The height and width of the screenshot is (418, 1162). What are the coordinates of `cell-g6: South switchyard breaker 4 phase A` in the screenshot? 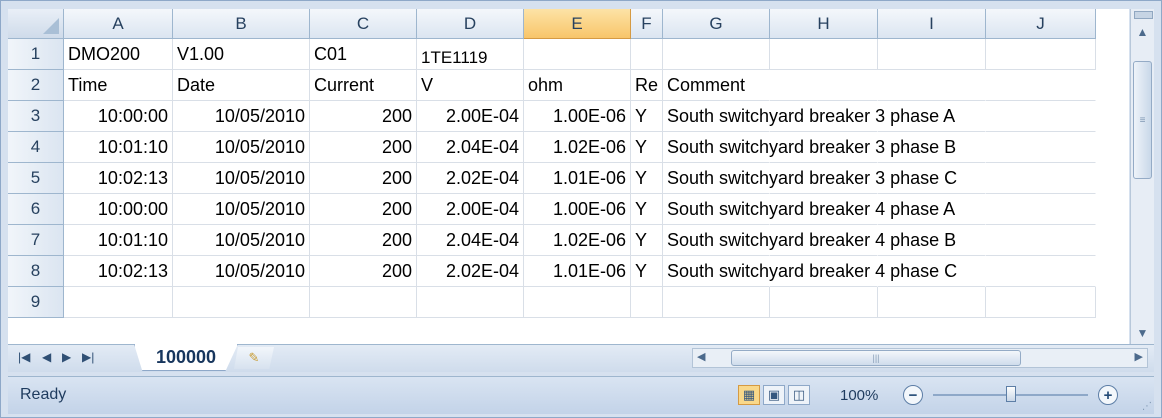 It's located at (809, 209).